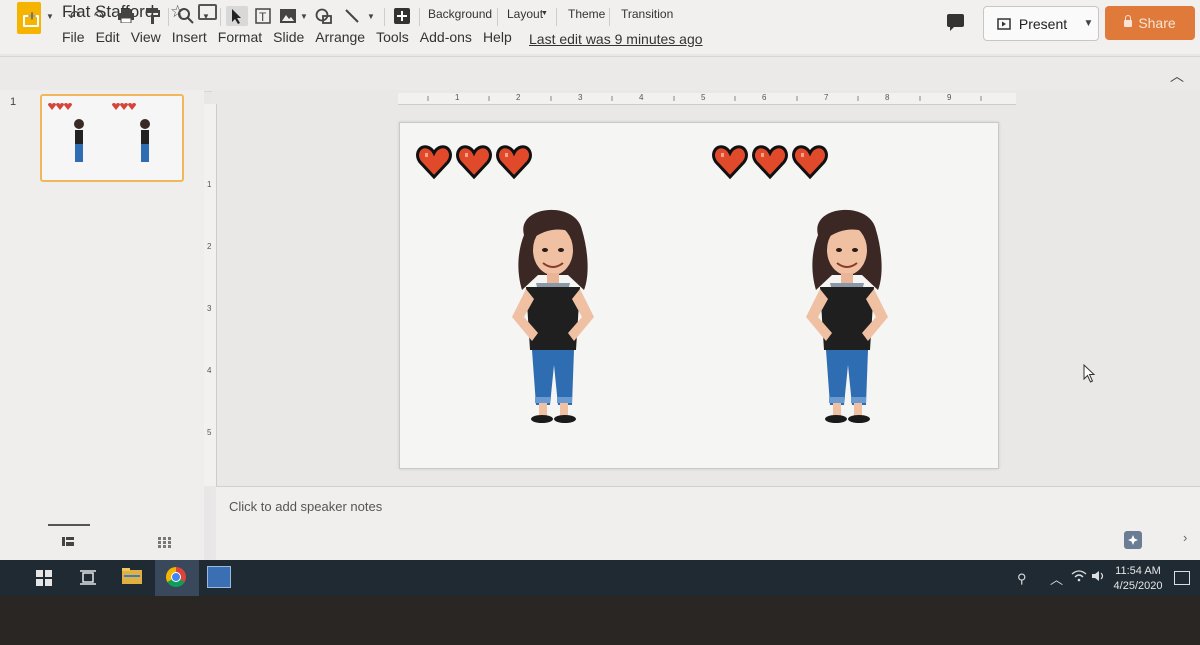 This screenshot has width=1200, height=645. What do you see at coordinates (324, 16) in the screenshot?
I see `shape-icon` at bounding box center [324, 16].